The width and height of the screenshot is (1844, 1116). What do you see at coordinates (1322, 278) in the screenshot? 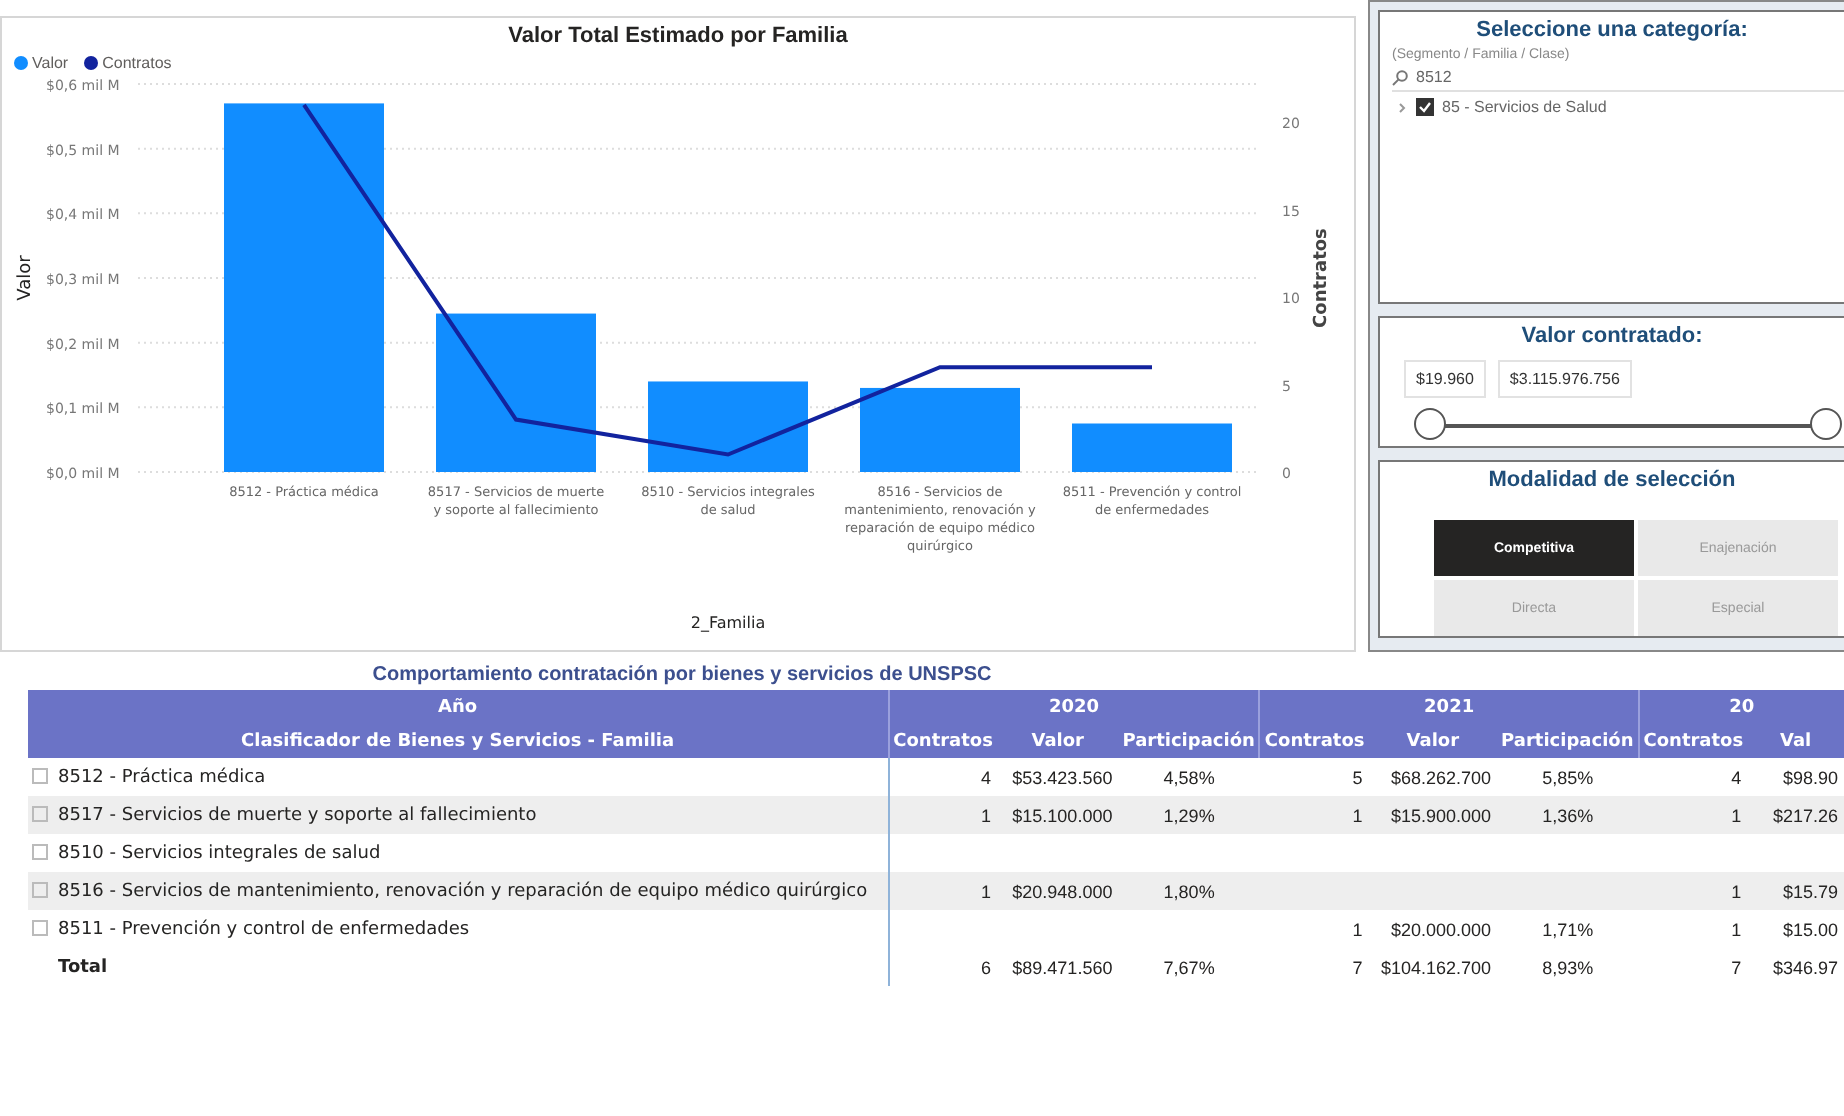
I see `y-axis-title: Contratos` at bounding box center [1322, 278].